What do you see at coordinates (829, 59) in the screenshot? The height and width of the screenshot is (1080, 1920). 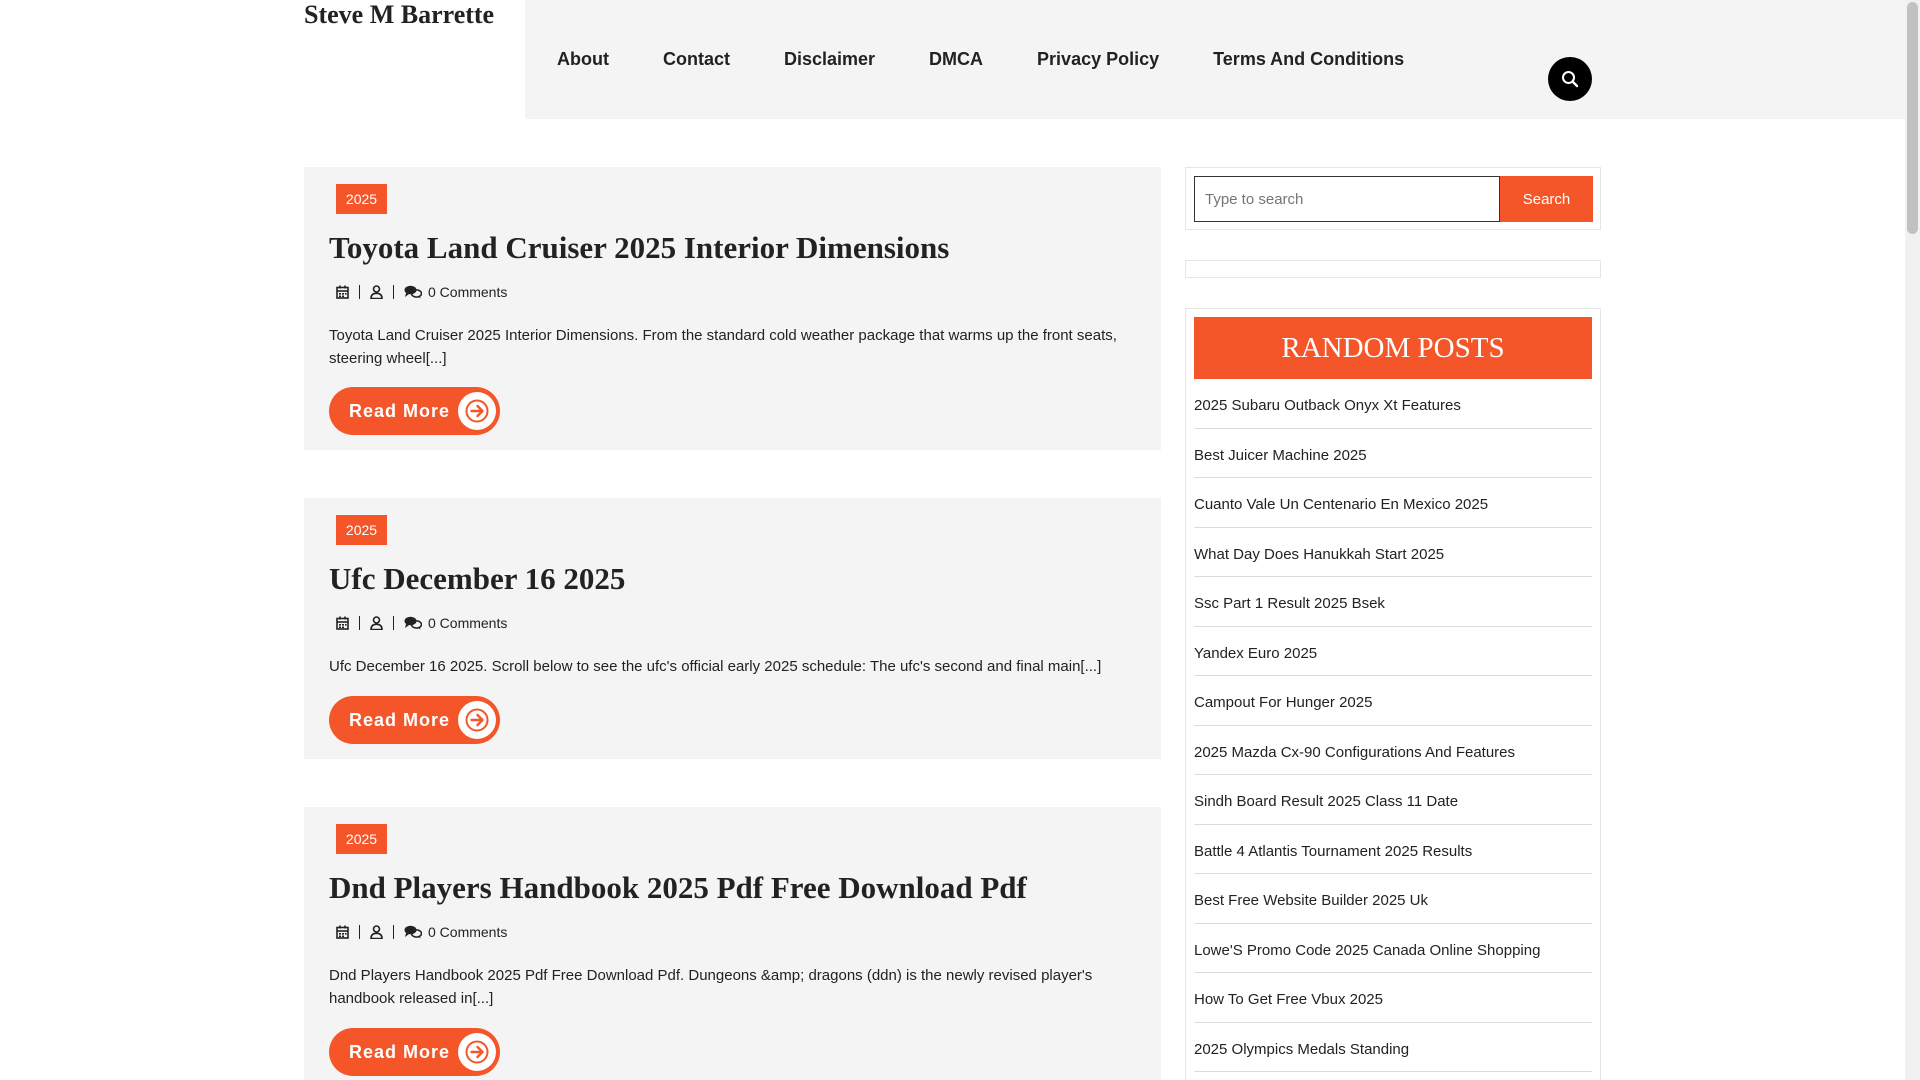 I see `nav-item-disclaimer: Disclaimer` at bounding box center [829, 59].